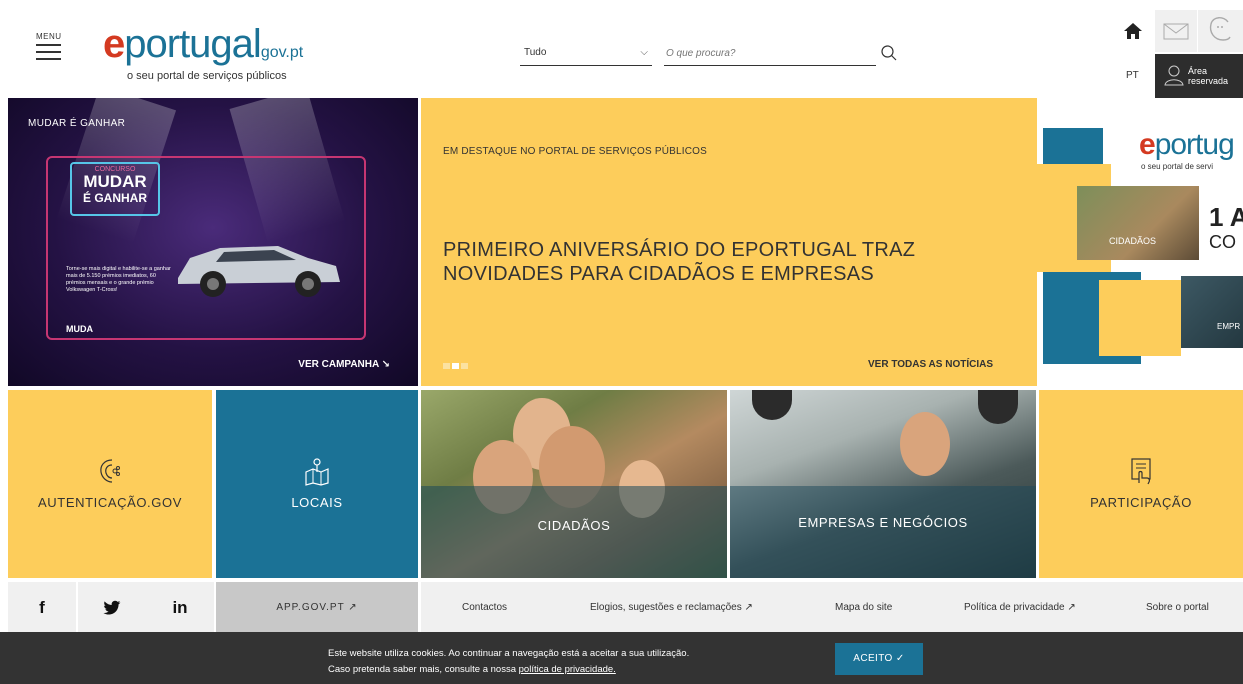  What do you see at coordinates (644, 52) in the screenshot?
I see `chevron-down-icon: ⌵` at bounding box center [644, 52].